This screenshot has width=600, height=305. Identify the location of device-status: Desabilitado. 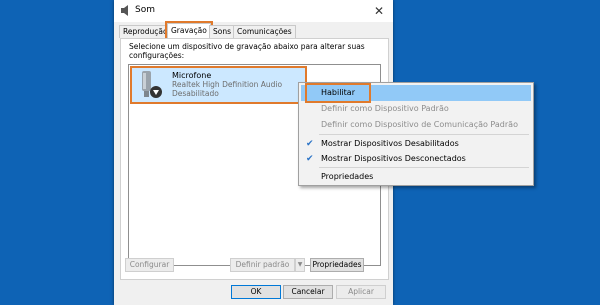
(195, 93).